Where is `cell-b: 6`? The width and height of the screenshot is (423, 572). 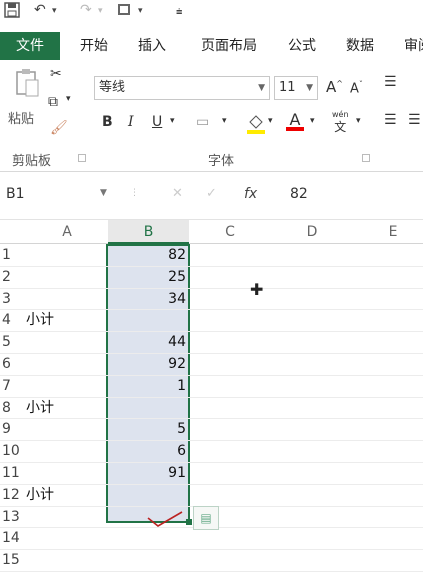
cell-b: 6 is located at coordinates (148, 451).